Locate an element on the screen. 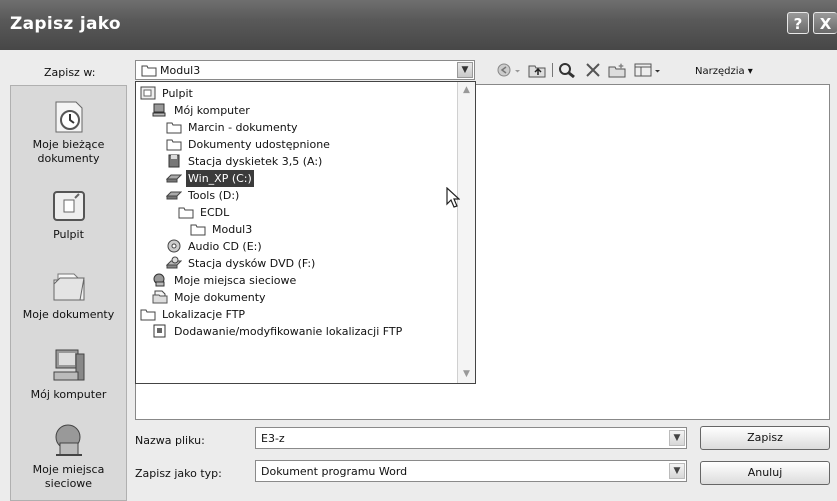  dropdown-item-label: Win_XP (C:) is located at coordinates (220, 178).